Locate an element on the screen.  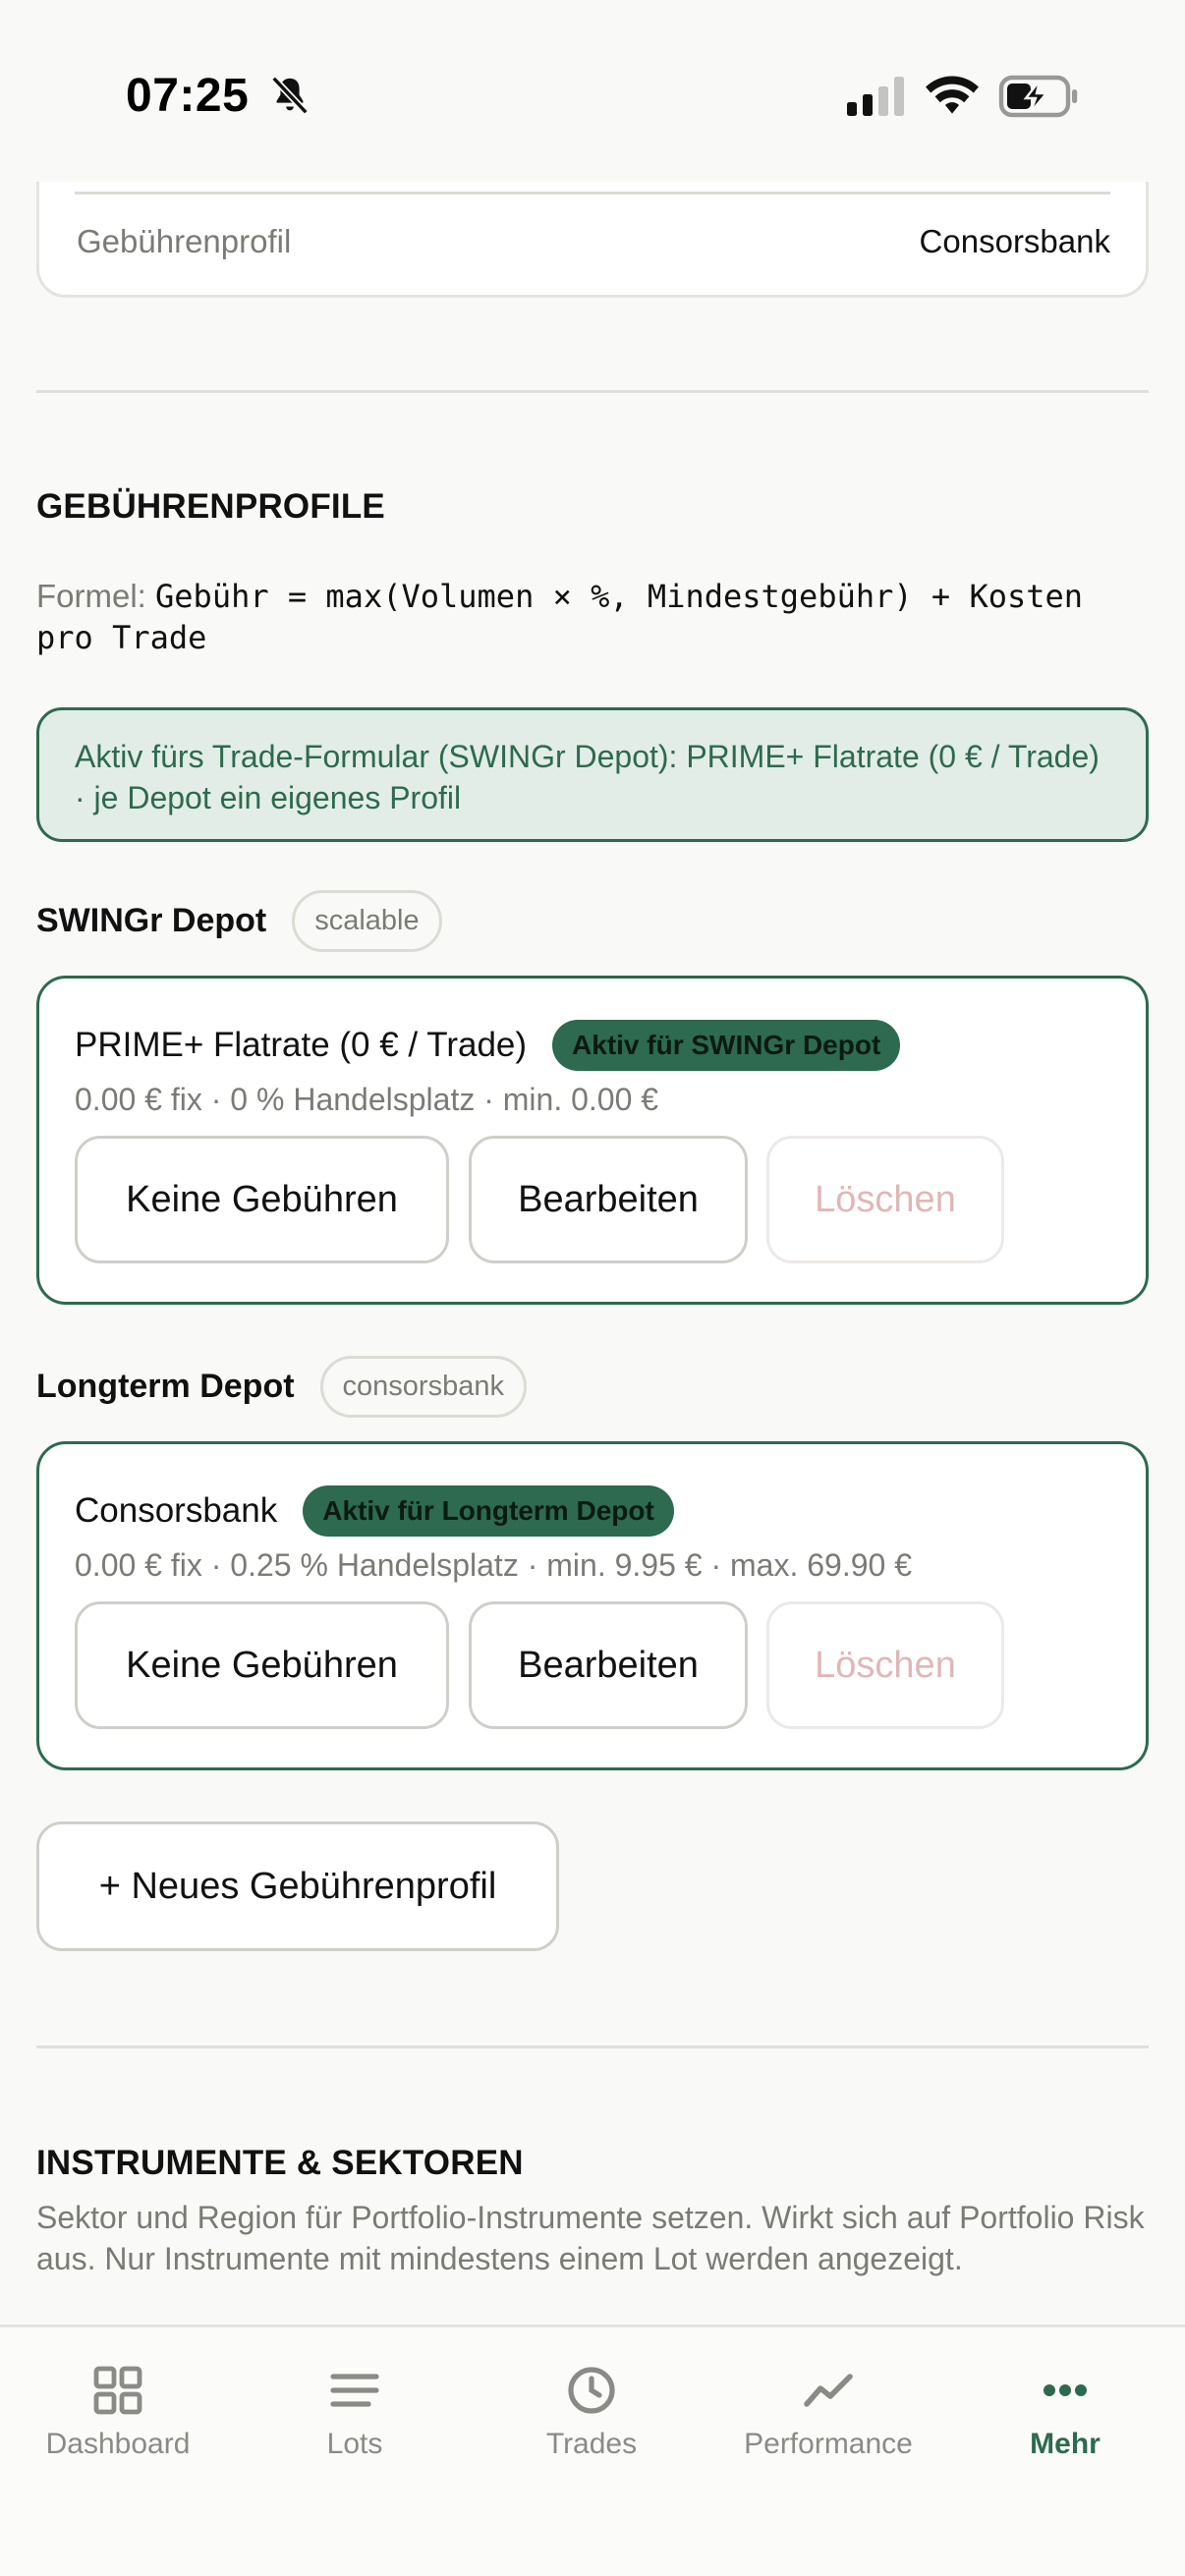
profile-title-row: Consorsbank Aktiv für Longterm Depot is located at coordinates (375, 1511).